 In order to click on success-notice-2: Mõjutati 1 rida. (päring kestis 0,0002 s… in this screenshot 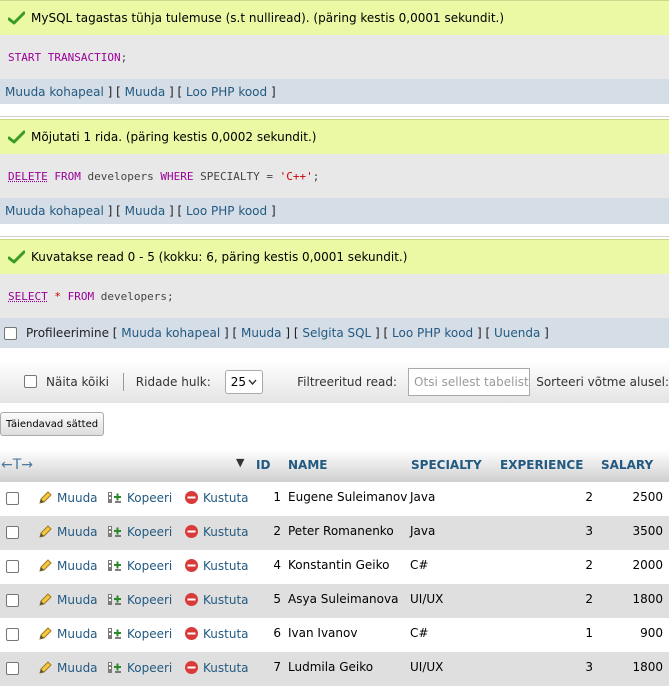, I will do `click(334, 136)`.